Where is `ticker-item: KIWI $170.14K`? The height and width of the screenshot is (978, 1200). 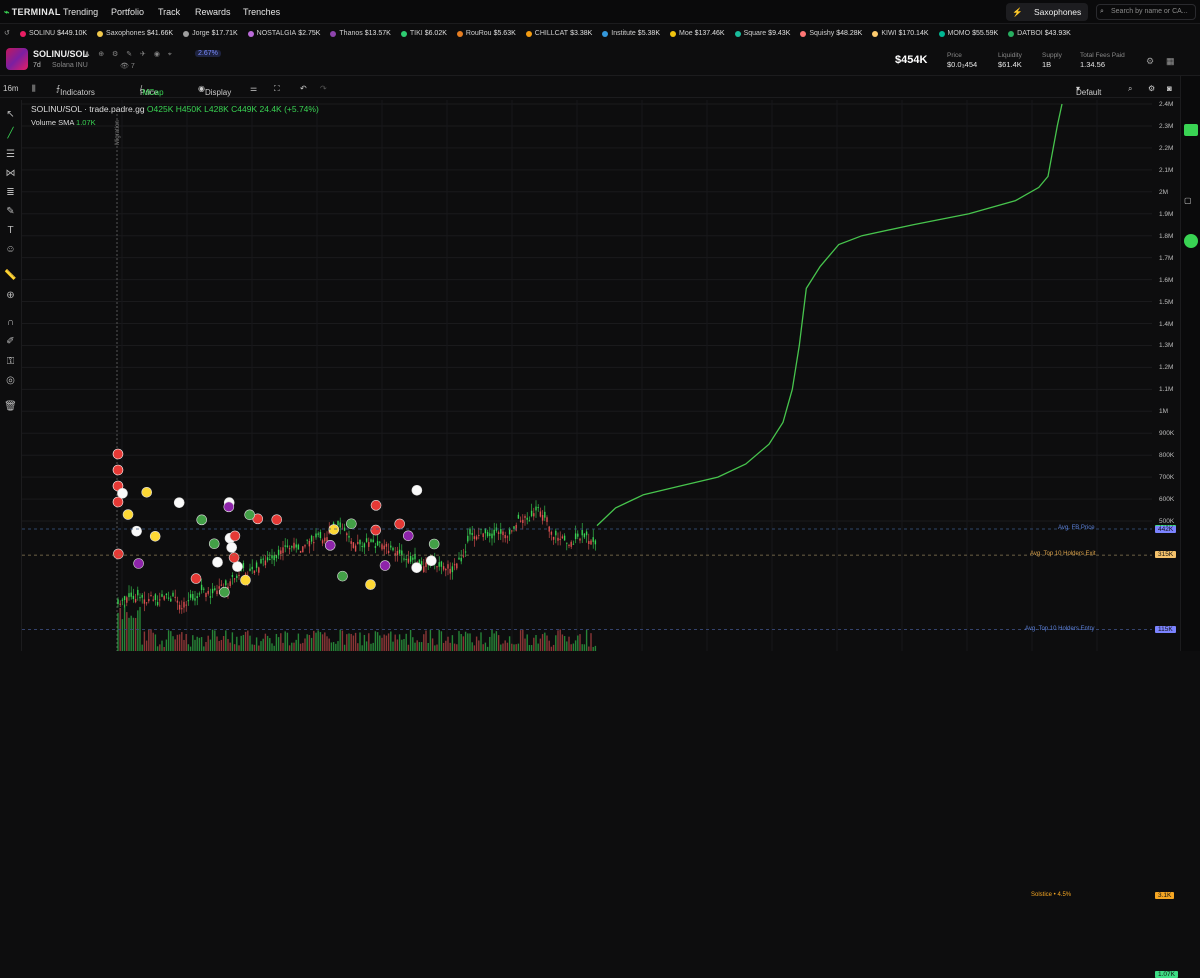
ticker-item: KIWI $170.14K is located at coordinates (900, 33).